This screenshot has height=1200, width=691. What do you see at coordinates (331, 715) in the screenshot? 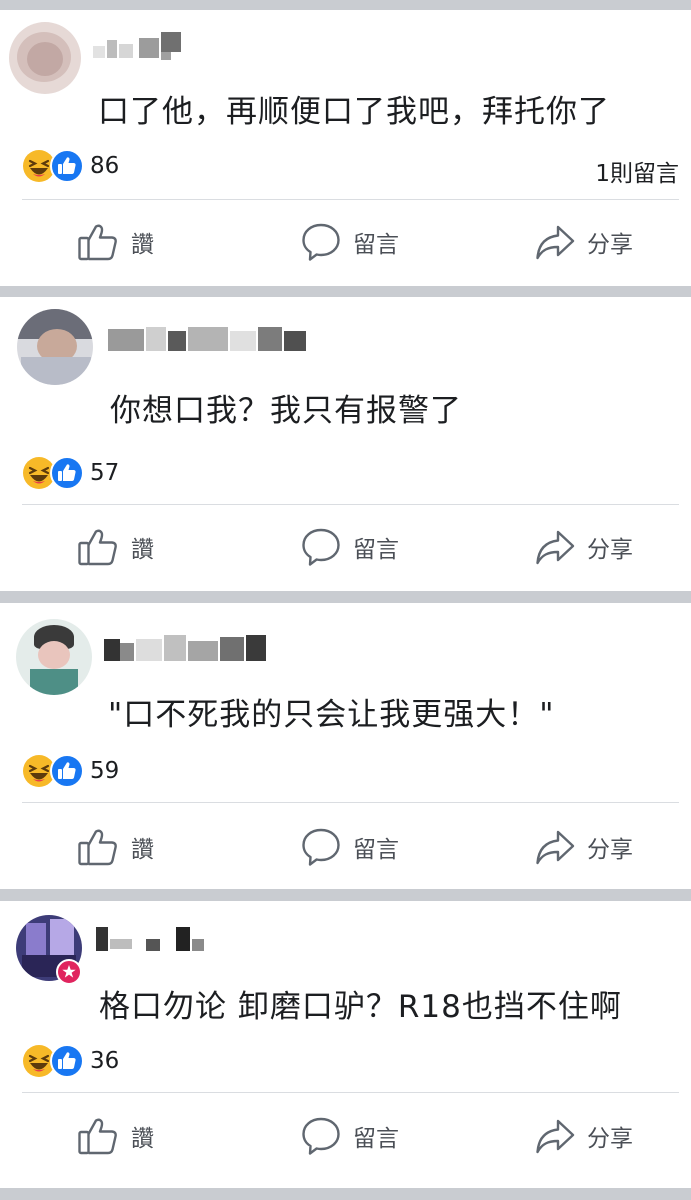
I see `comment-text: "口不死我的只会让我更强大！"` at bounding box center [331, 715].